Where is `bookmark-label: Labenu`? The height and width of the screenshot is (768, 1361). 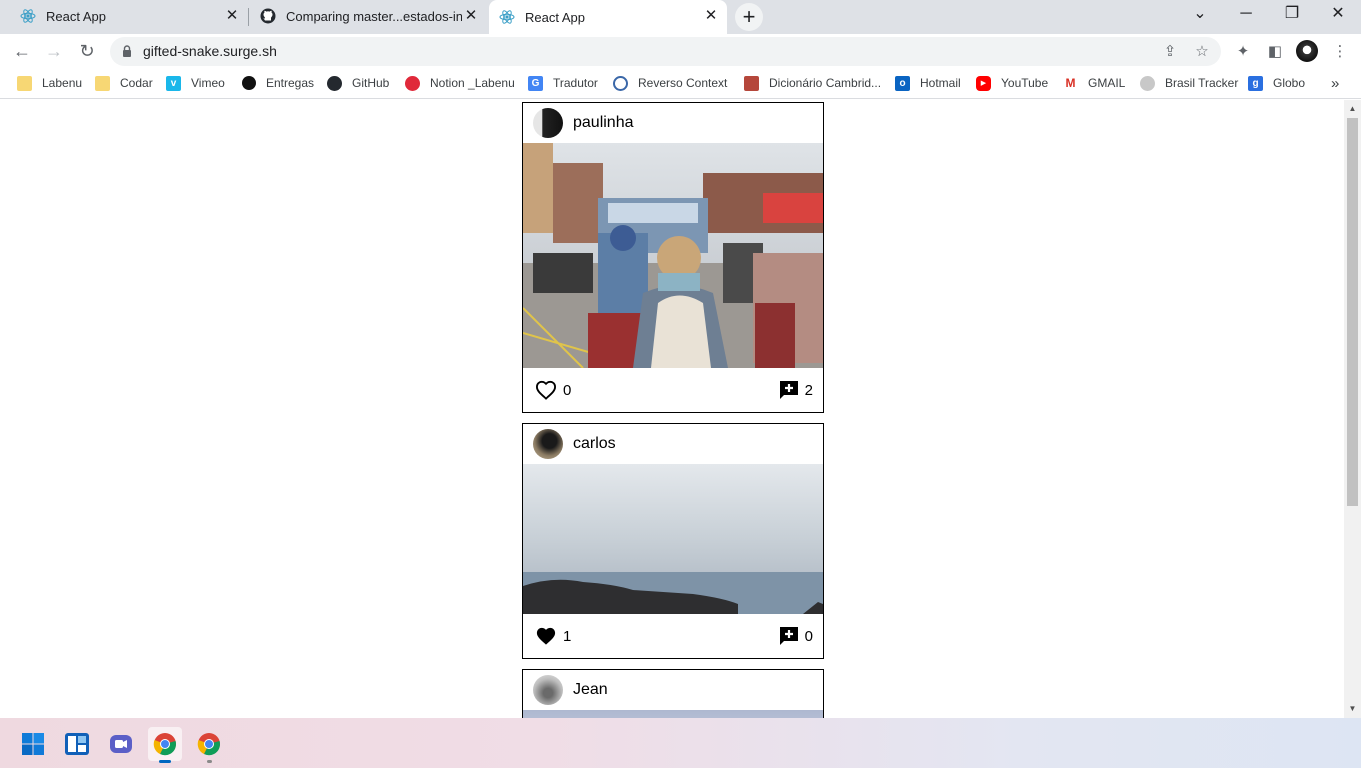 bookmark-label: Labenu is located at coordinates (62, 83).